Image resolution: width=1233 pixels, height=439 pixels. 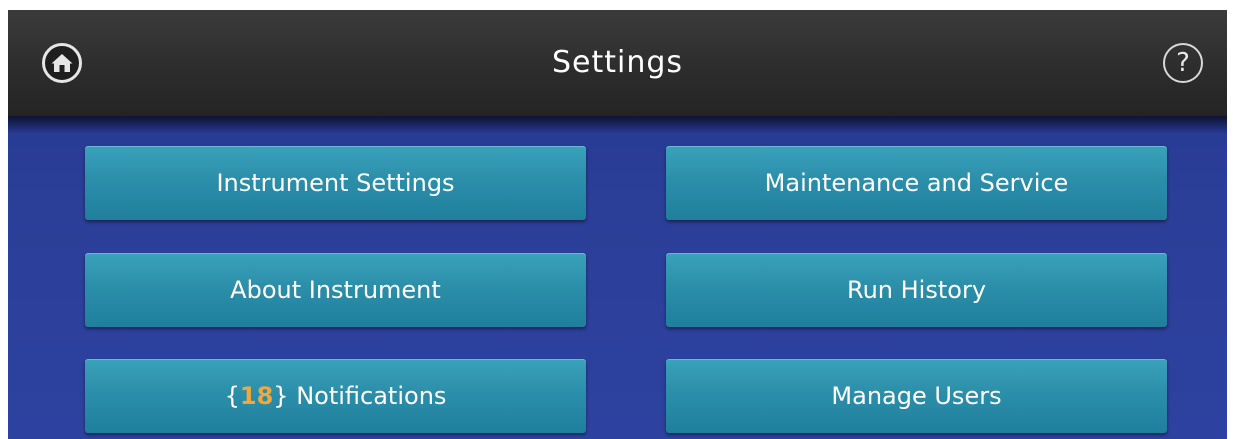 I want to click on about-instrument-button: About Instrument, so click(x=335, y=290).